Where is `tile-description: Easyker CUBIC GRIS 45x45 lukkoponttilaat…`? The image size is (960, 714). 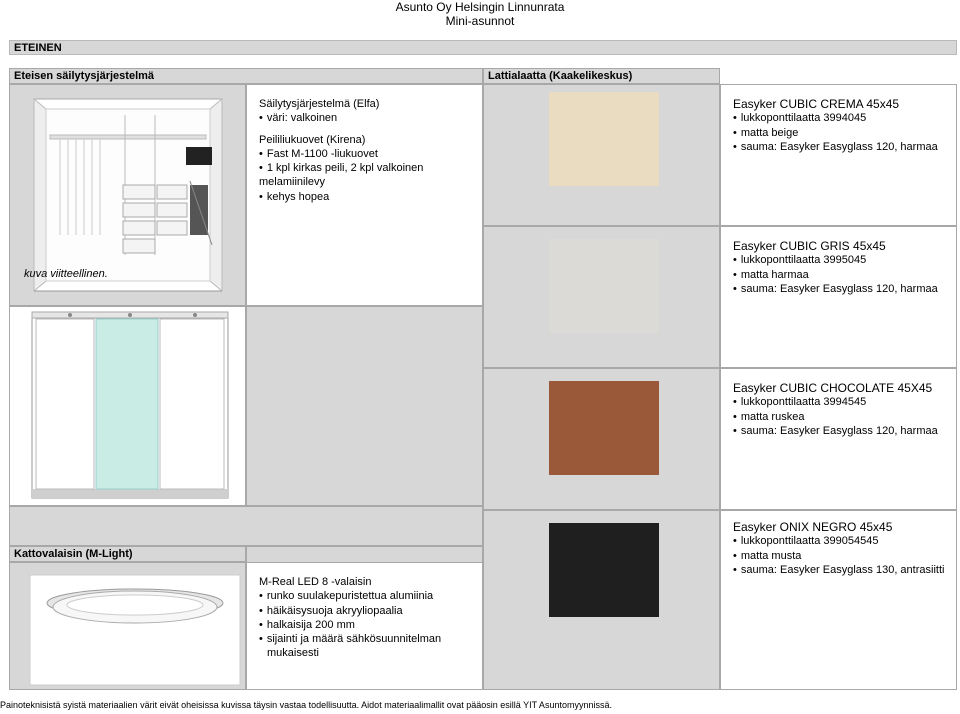 tile-description: Easyker CUBIC GRIS 45x45 lukkoponttilaat… is located at coordinates (835, 267).